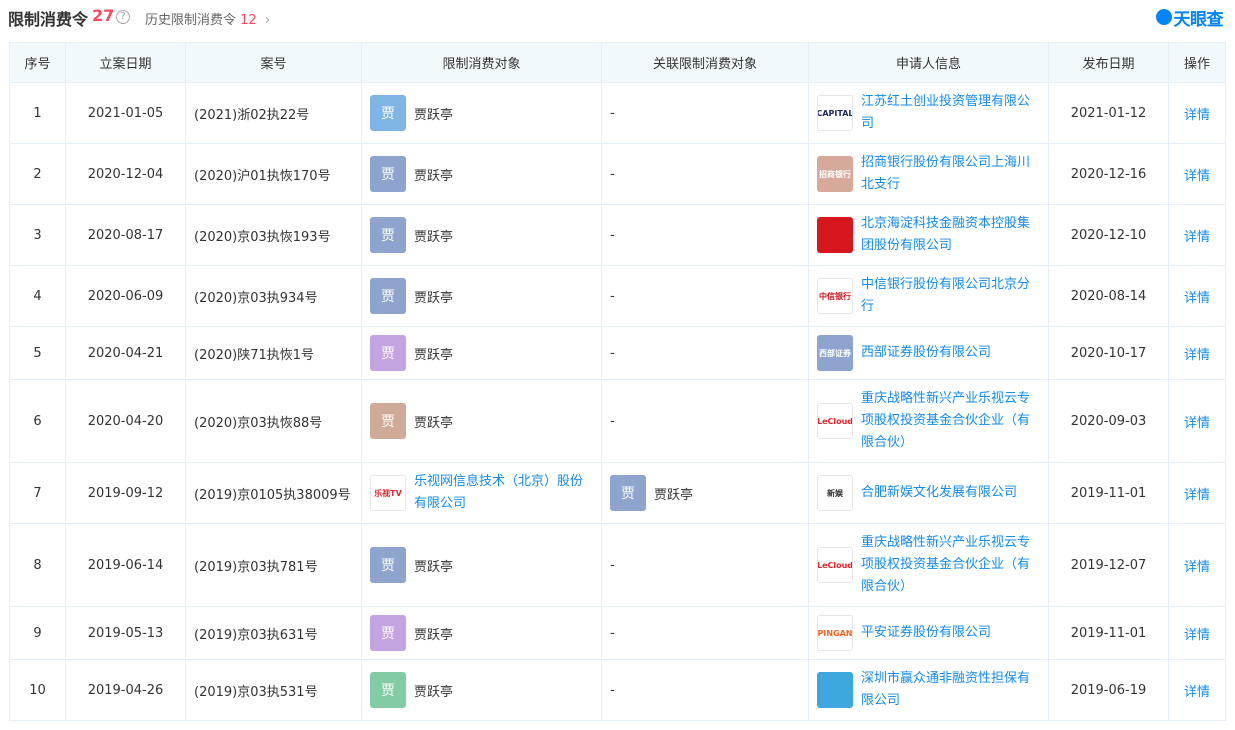  What do you see at coordinates (37, 421) in the screenshot?
I see `cell-index: 6` at bounding box center [37, 421].